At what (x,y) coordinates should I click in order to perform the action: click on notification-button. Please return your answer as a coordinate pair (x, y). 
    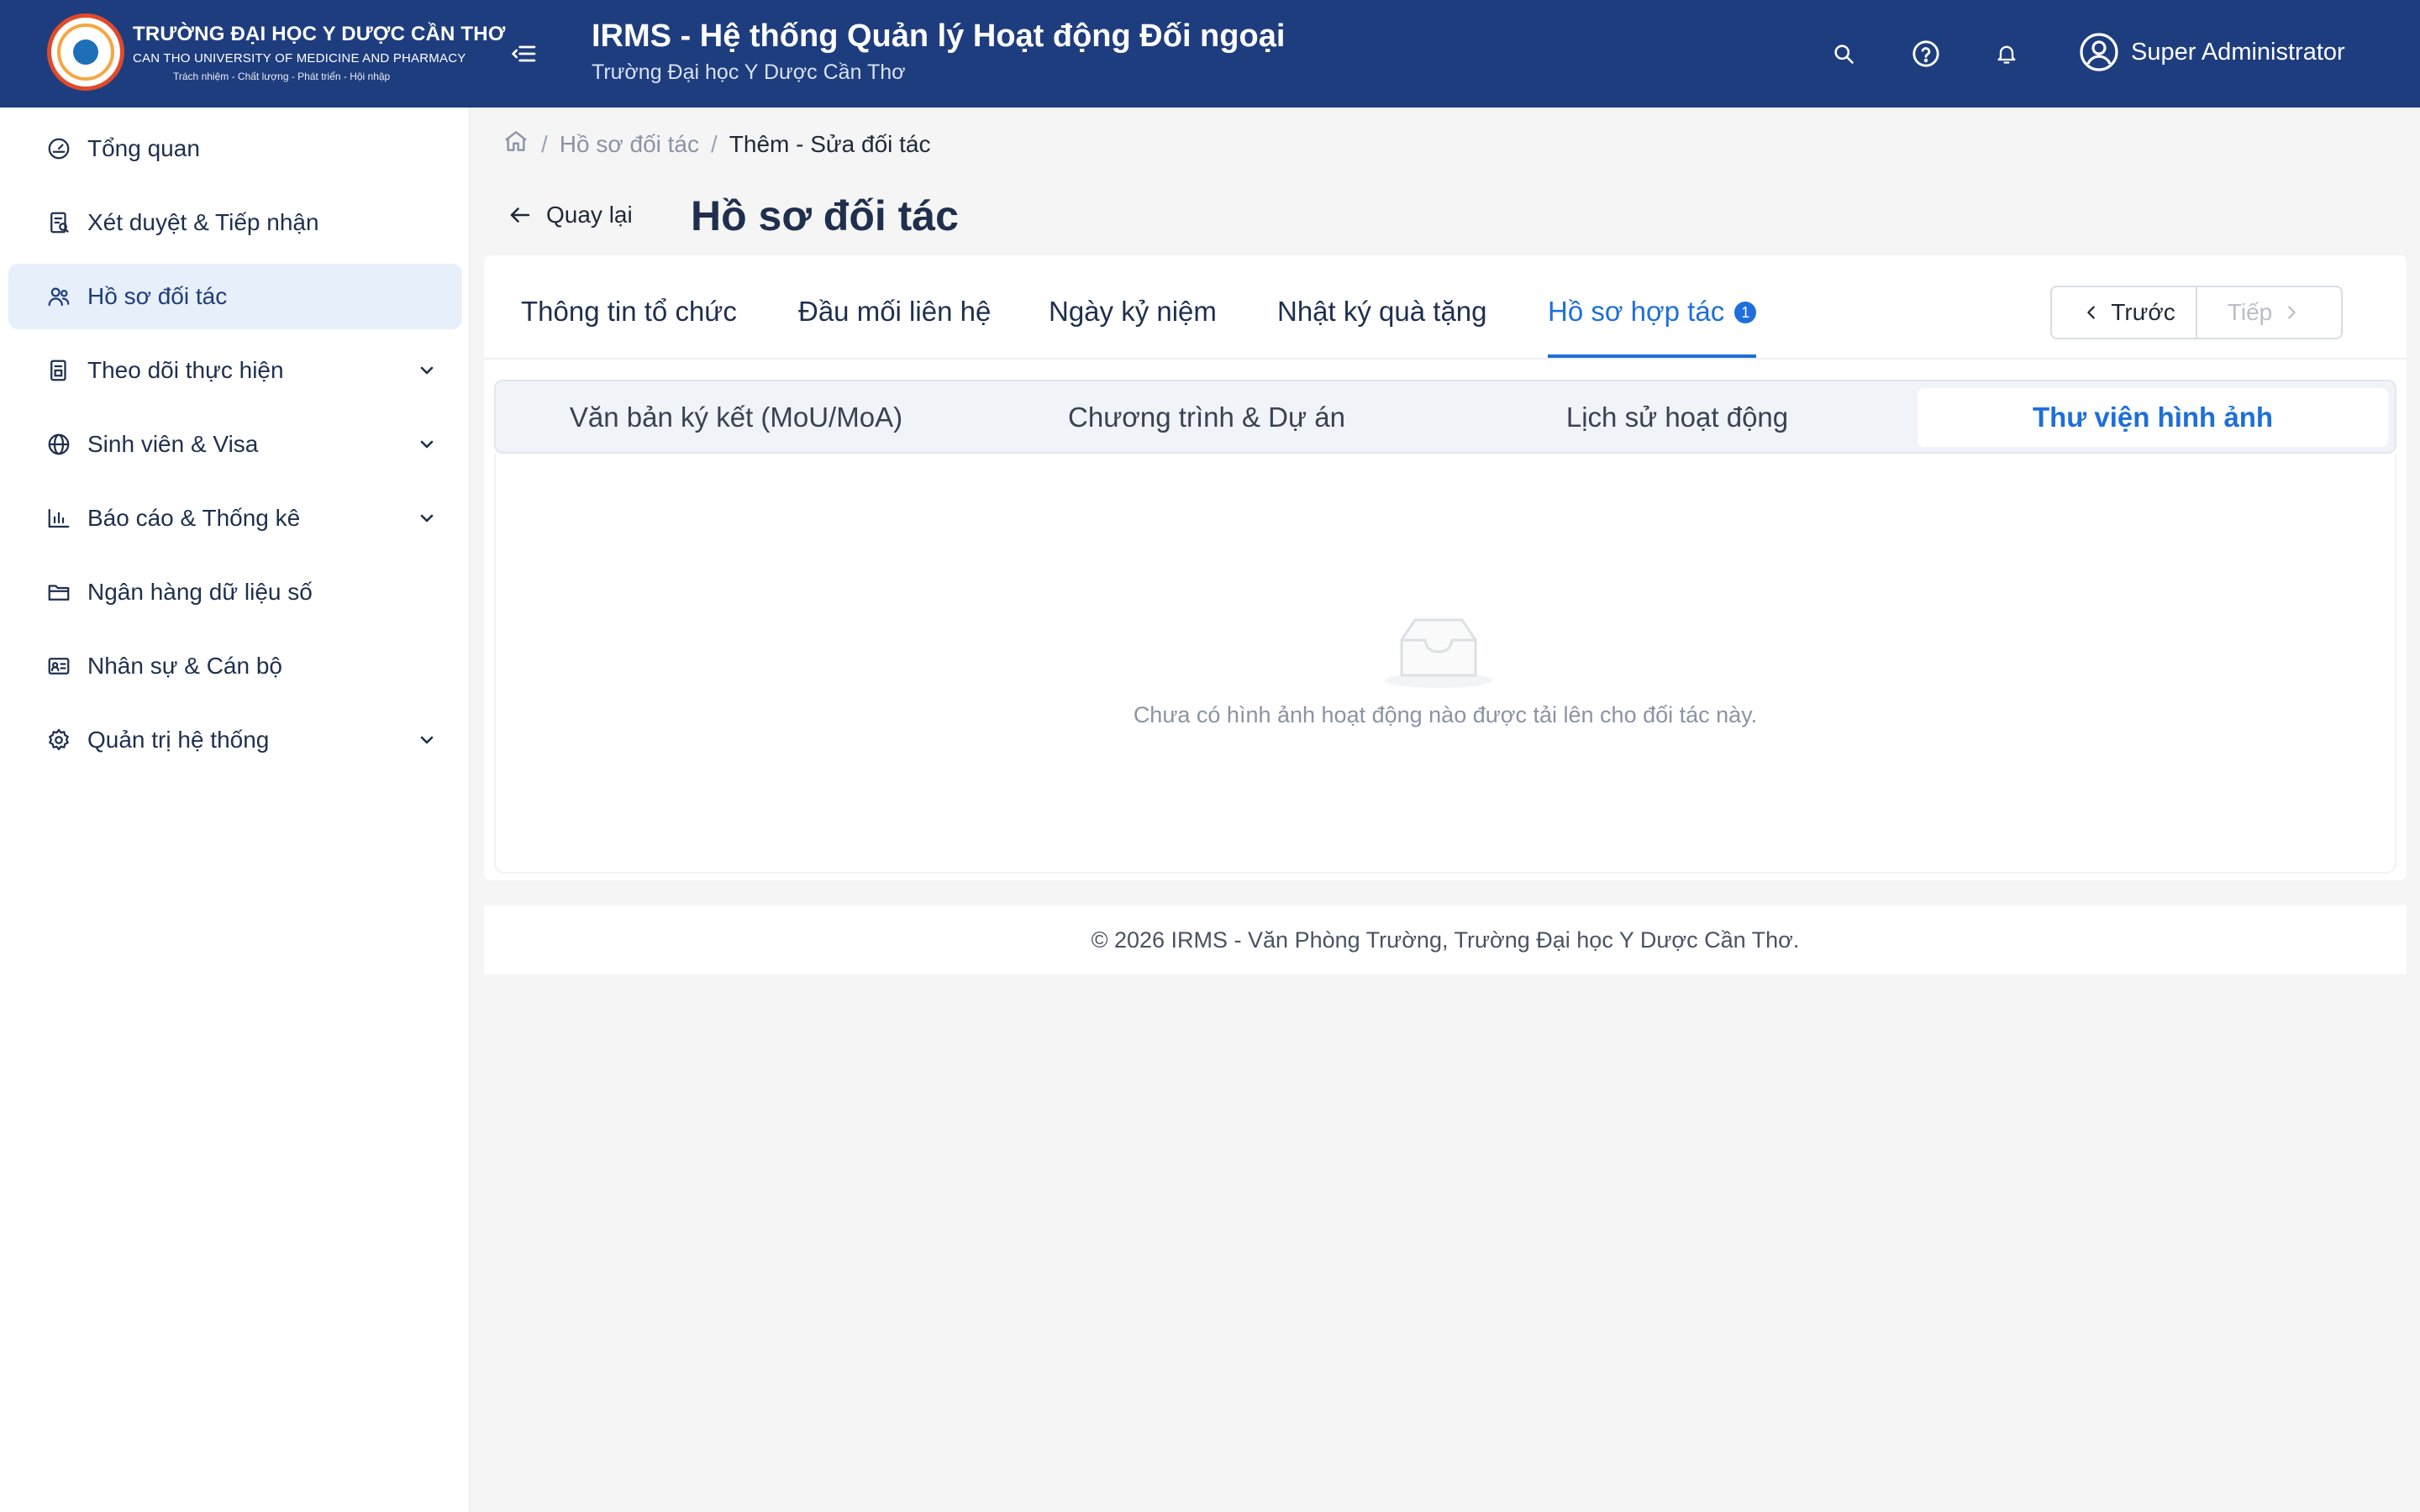
    Looking at the image, I should click on (2006, 53).